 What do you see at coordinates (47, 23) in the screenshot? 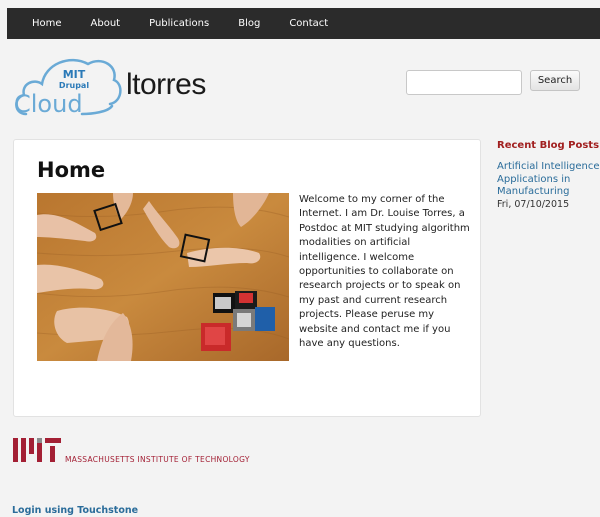
I see `nav-home: Home` at bounding box center [47, 23].